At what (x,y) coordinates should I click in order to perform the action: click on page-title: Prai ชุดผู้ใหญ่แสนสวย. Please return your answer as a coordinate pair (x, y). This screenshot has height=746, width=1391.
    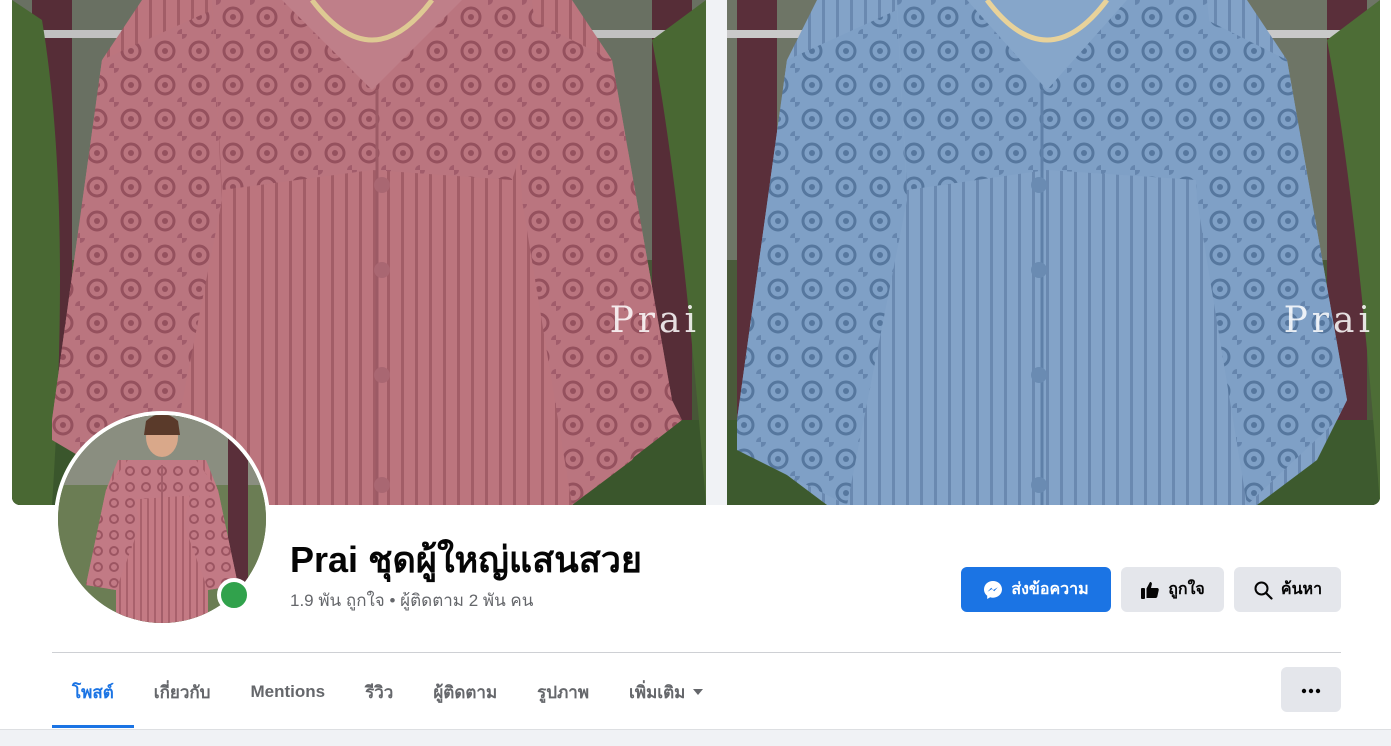
    Looking at the image, I should click on (466, 559).